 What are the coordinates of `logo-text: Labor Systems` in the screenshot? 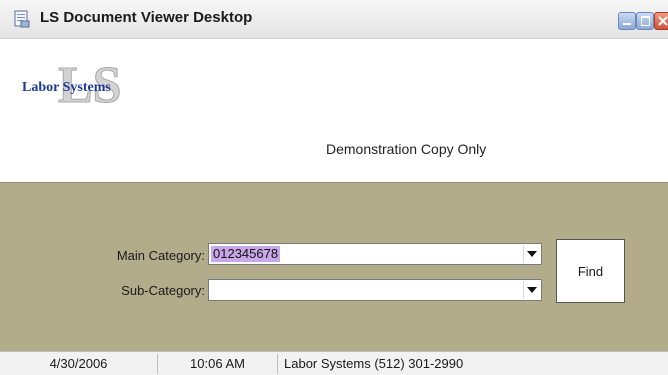 It's located at (66, 87).